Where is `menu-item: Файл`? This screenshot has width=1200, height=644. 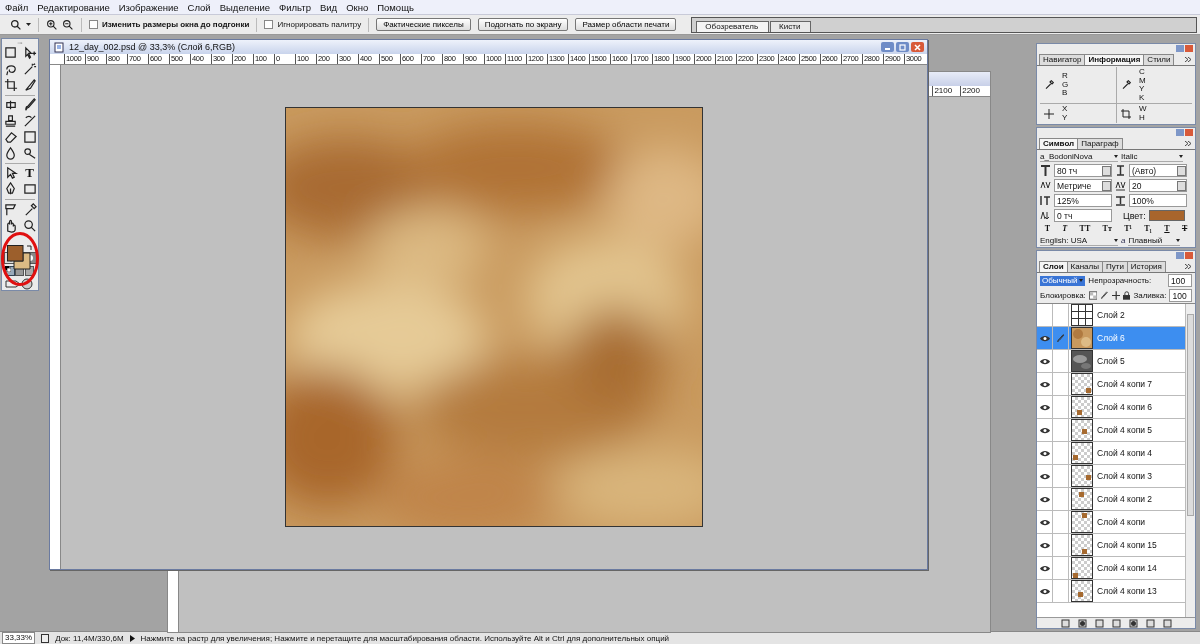
menu-item: Файл is located at coordinates (17, 7).